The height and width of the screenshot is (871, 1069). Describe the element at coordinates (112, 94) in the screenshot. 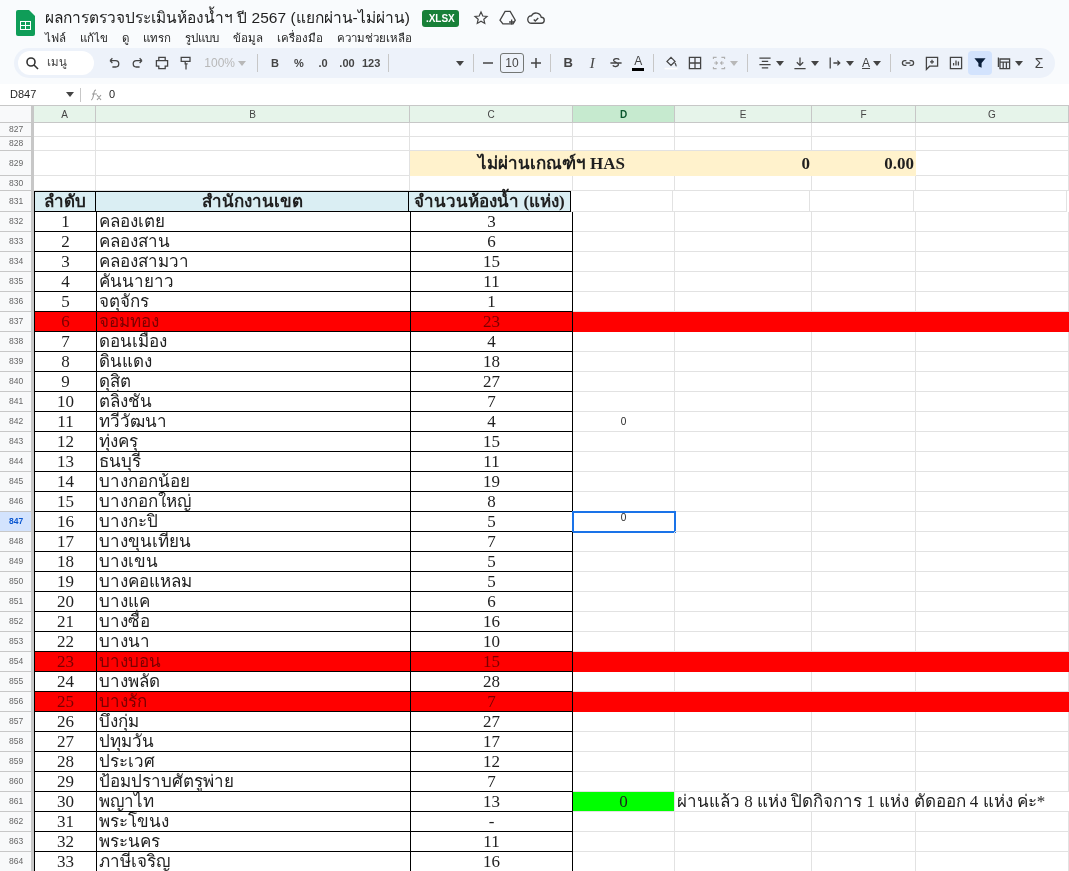

I see `formula-input: 0` at that location.